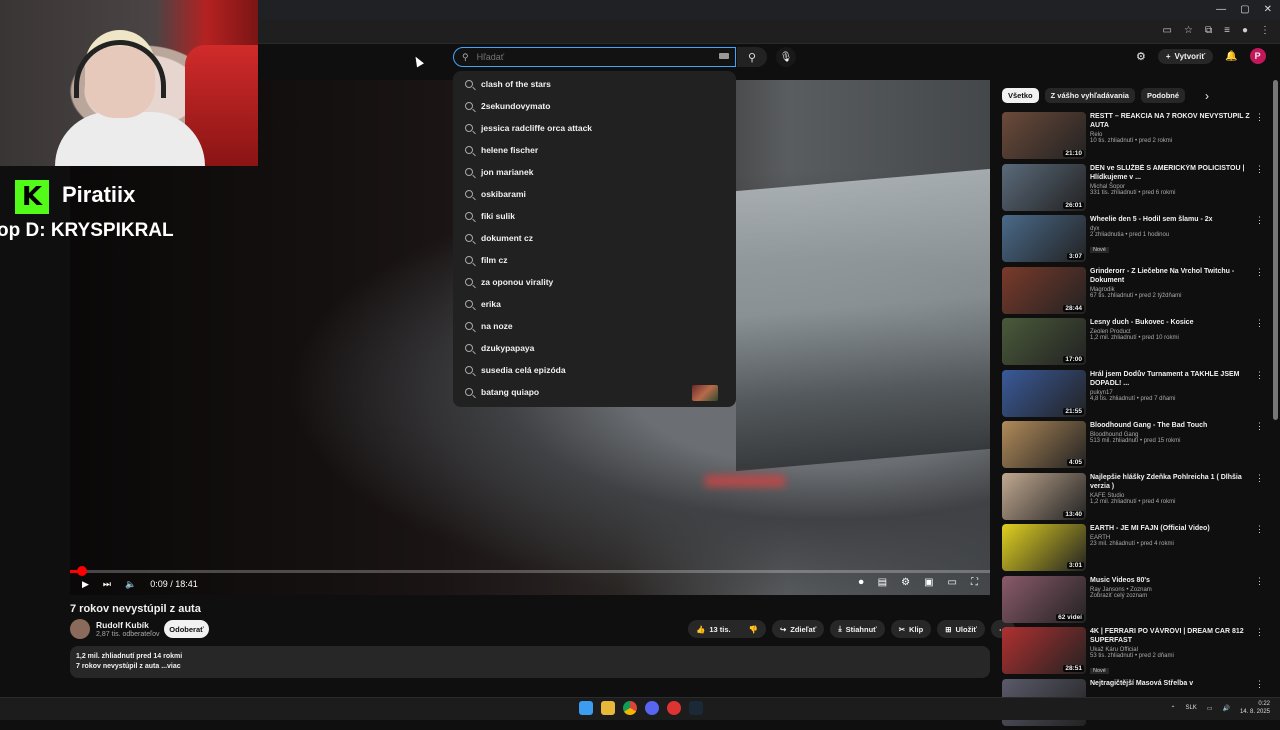 The height and width of the screenshot is (730, 1280). Describe the element at coordinates (594, 238) in the screenshot. I see `search-suggestion: dokument cz` at that location.